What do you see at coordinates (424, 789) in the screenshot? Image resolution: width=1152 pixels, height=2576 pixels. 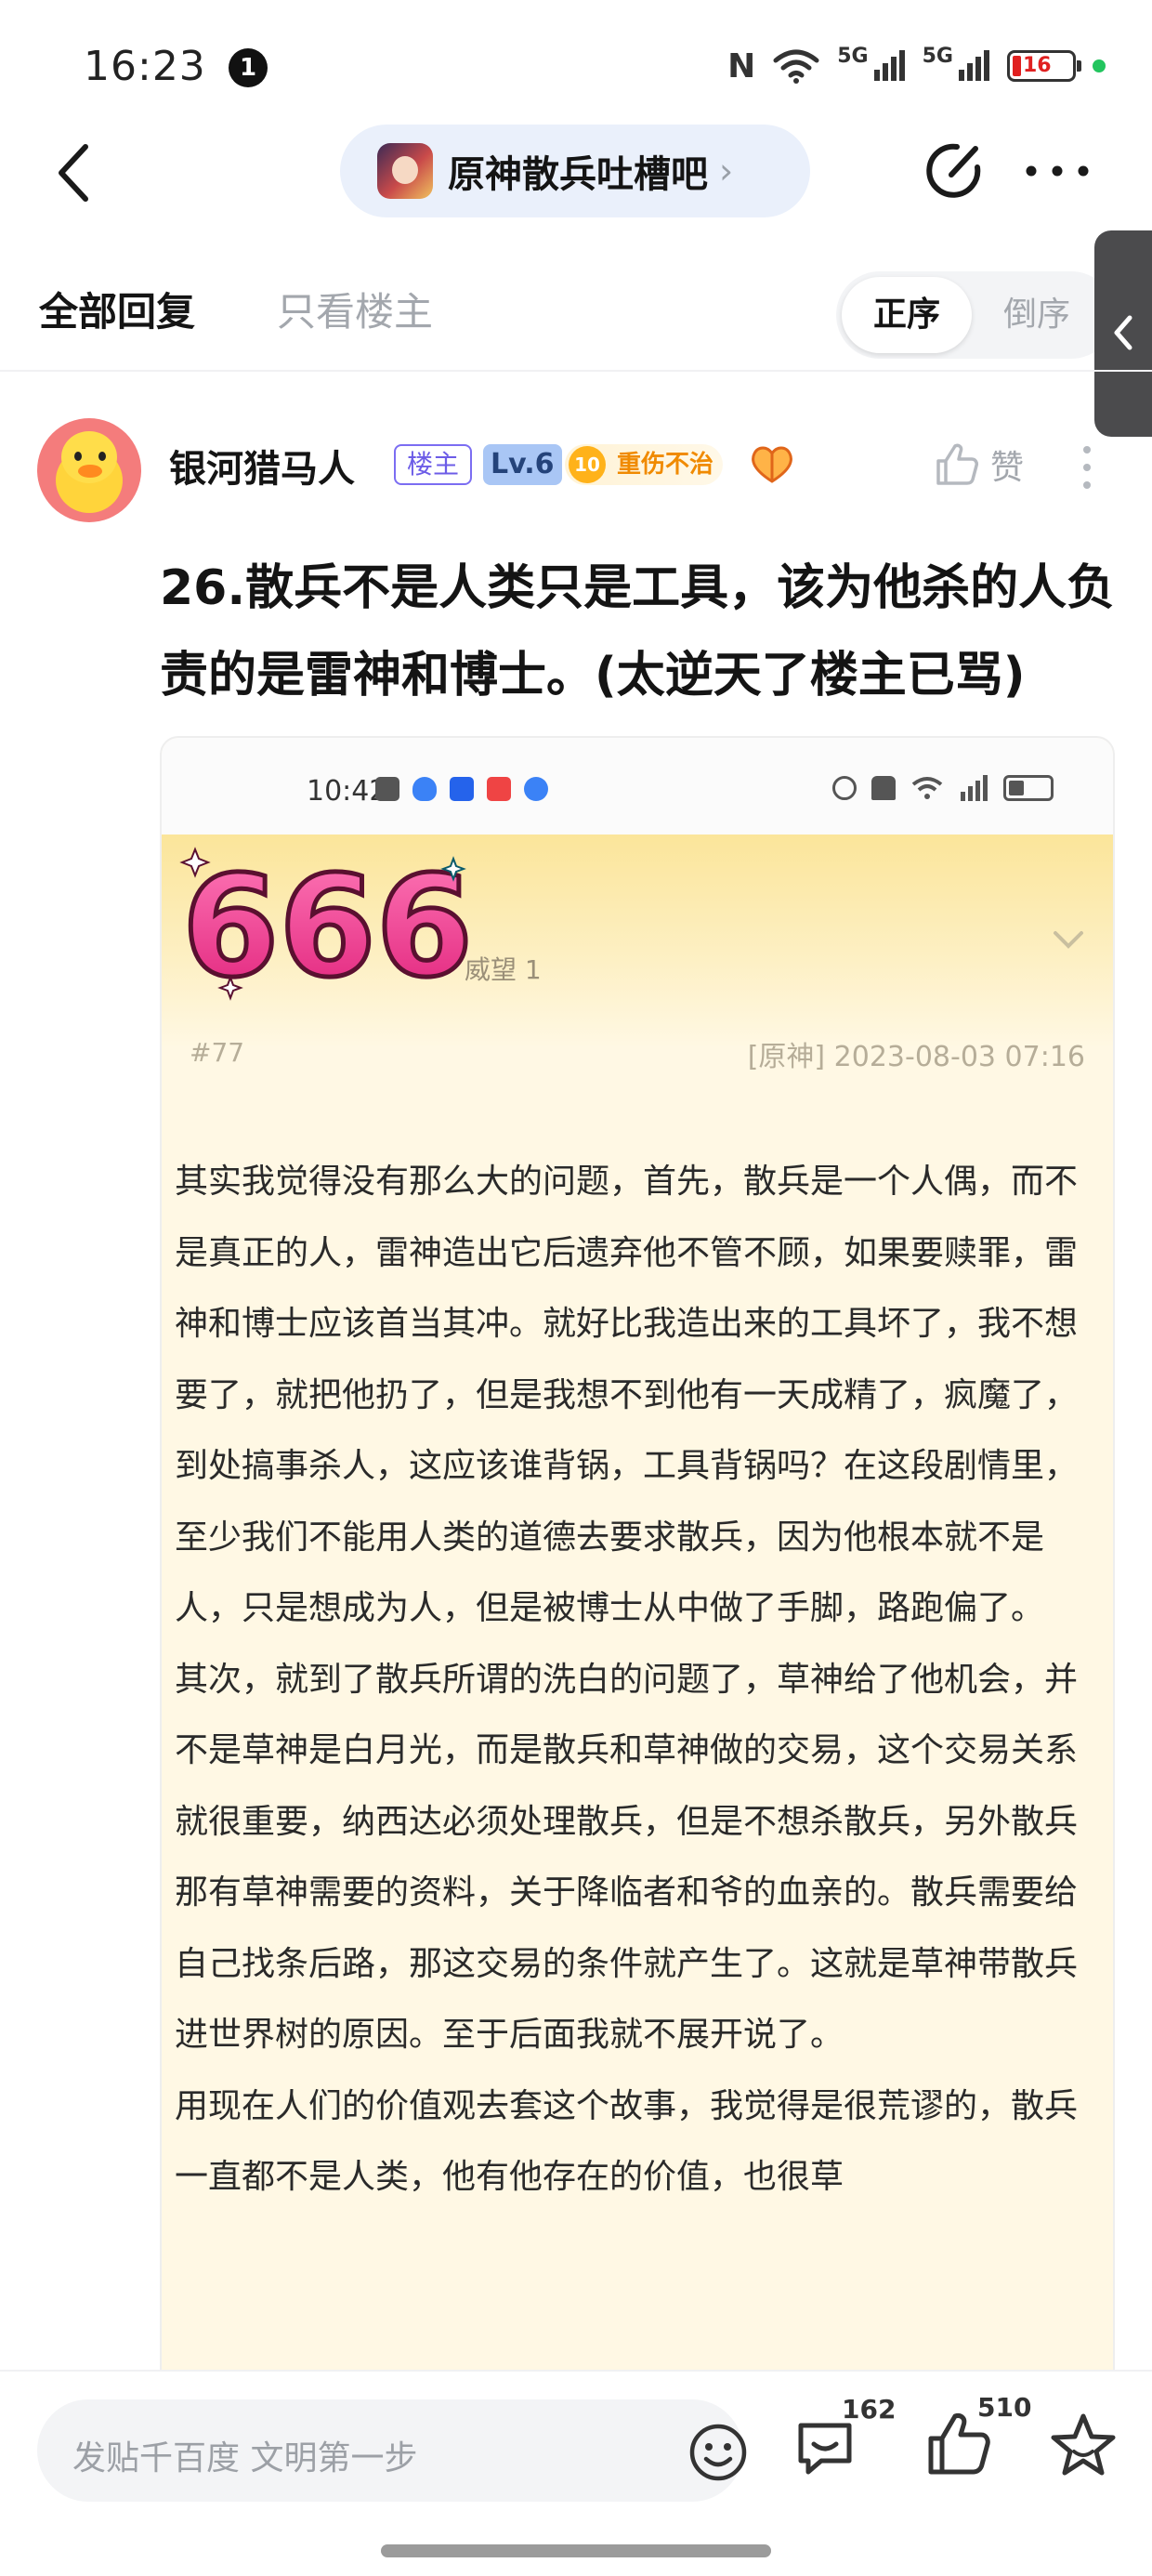 I see `shield-icon` at bounding box center [424, 789].